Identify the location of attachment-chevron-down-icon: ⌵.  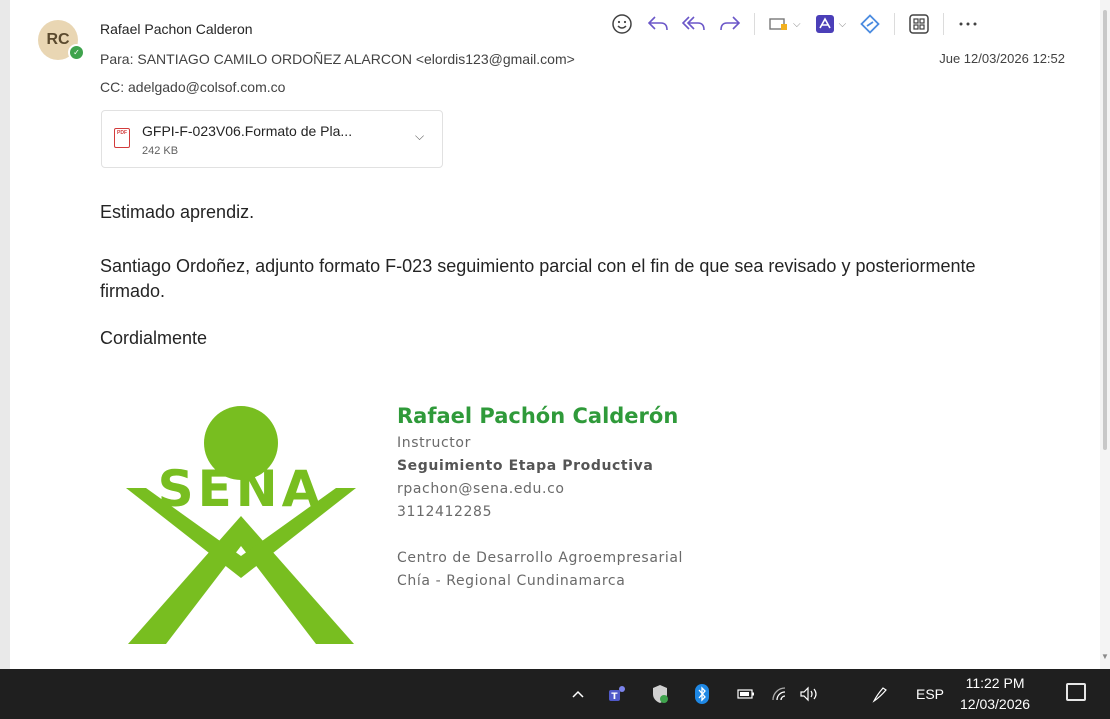
(419, 136).